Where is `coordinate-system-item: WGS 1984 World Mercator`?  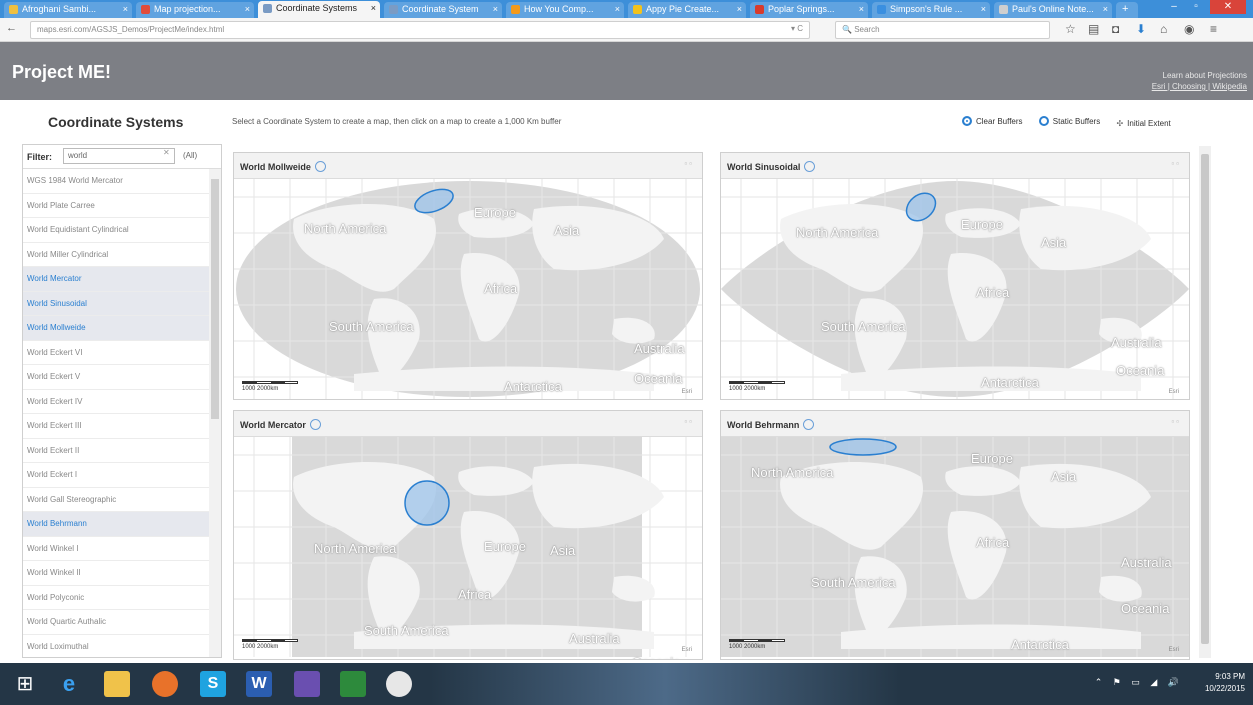 coordinate-system-item: WGS 1984 World Mercator is located at coordinates (116, 181).